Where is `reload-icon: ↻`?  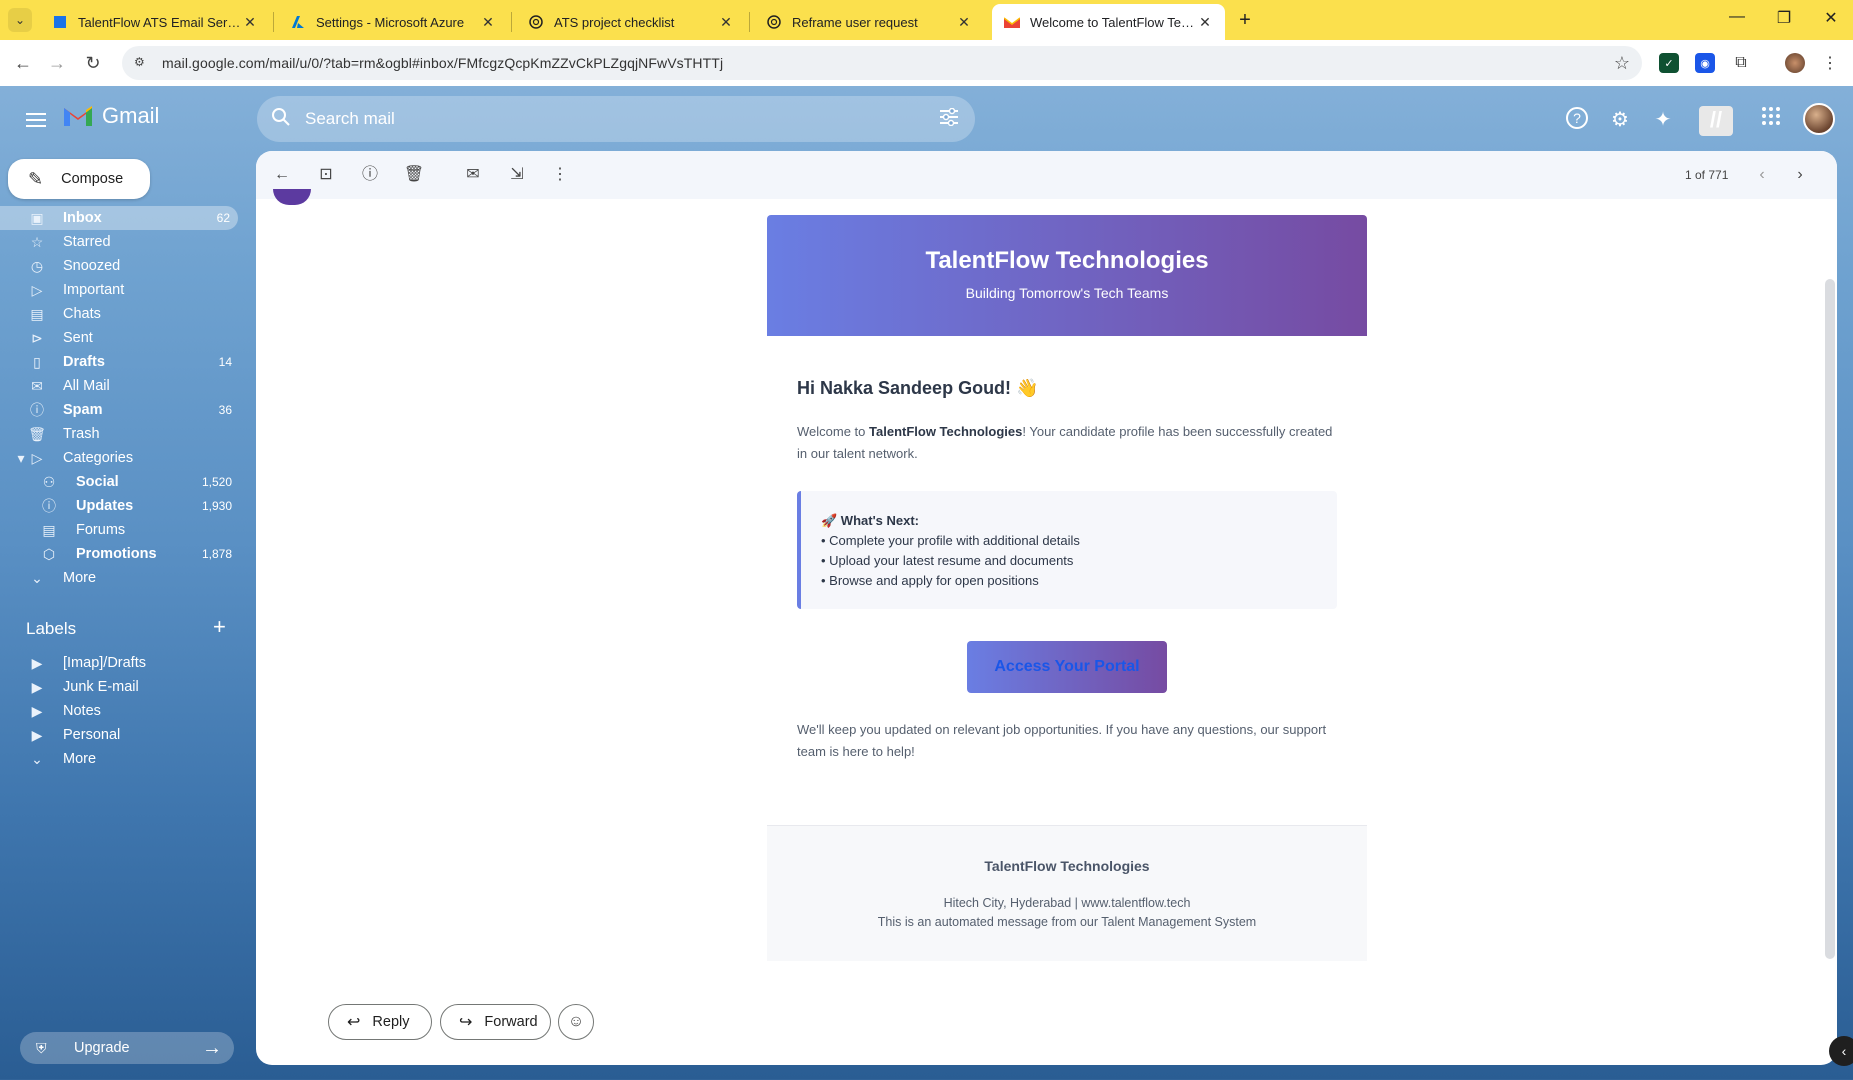
reload-icon: ↻ is located at coordinates (93, 63).